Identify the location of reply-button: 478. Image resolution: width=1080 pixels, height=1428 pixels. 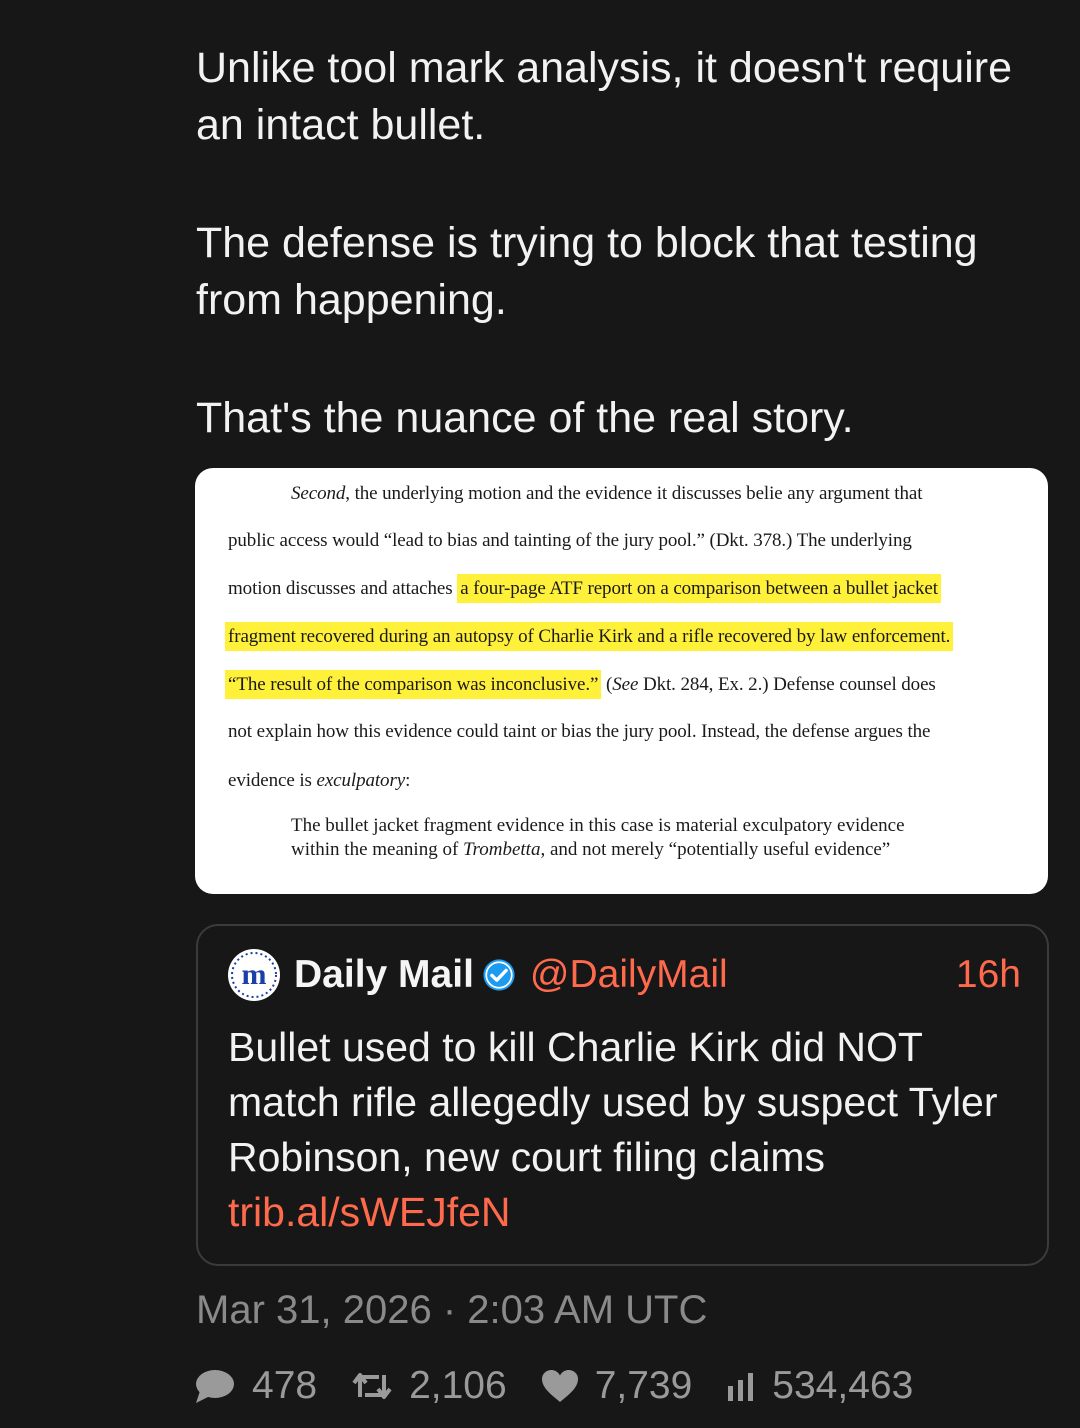
(255, 1386).